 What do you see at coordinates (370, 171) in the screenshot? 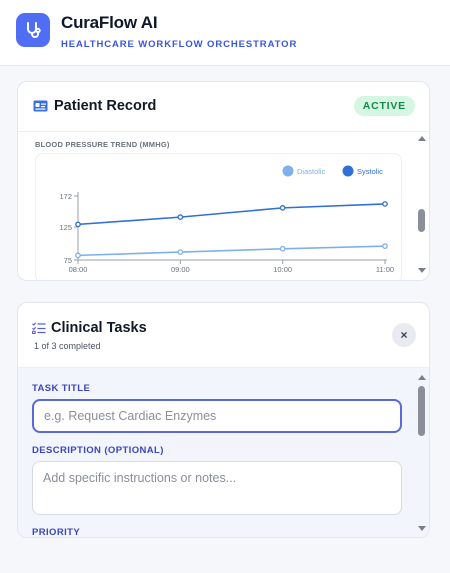
I see `systolic-legend-label: Systolic` at bounding box center [370, 171].